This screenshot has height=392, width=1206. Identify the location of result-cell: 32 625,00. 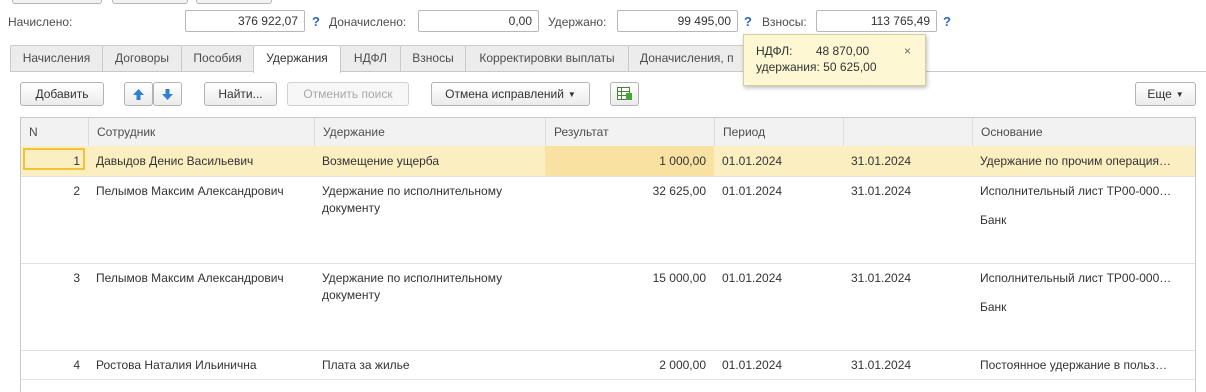
(679, 191).